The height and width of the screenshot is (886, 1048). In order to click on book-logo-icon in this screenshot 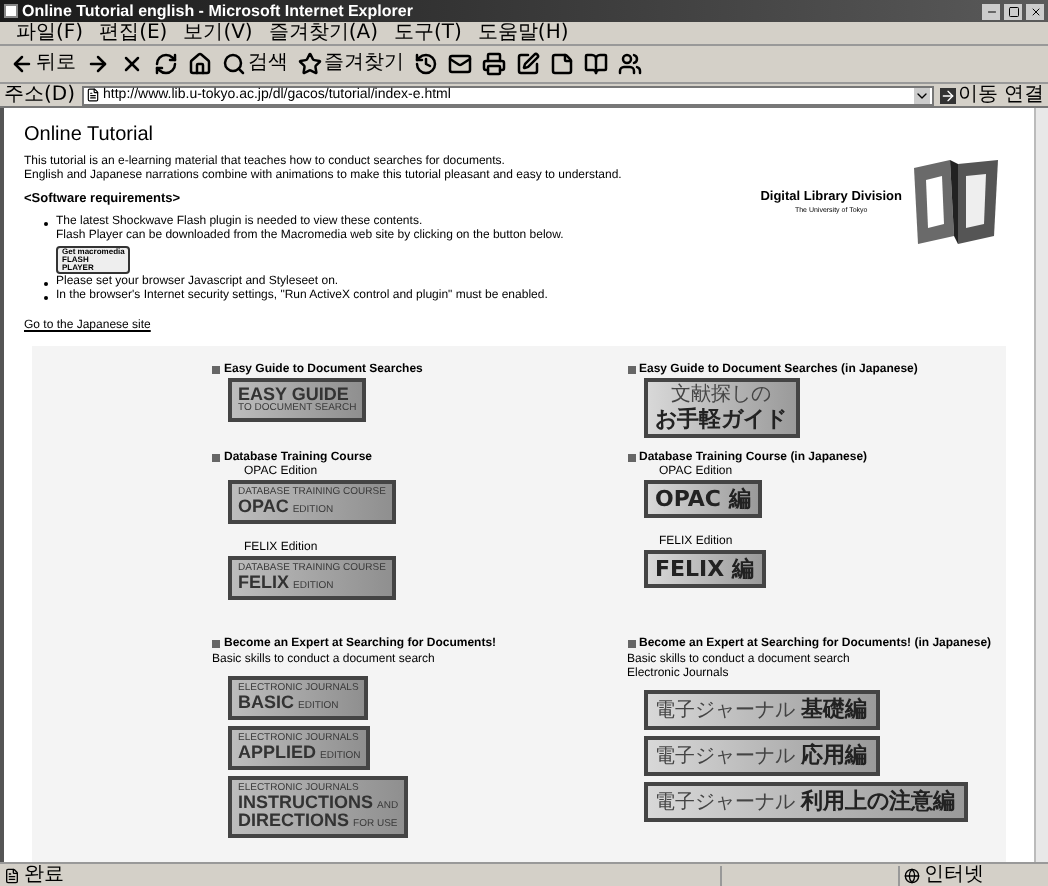, I will do `click(956, 202)`.